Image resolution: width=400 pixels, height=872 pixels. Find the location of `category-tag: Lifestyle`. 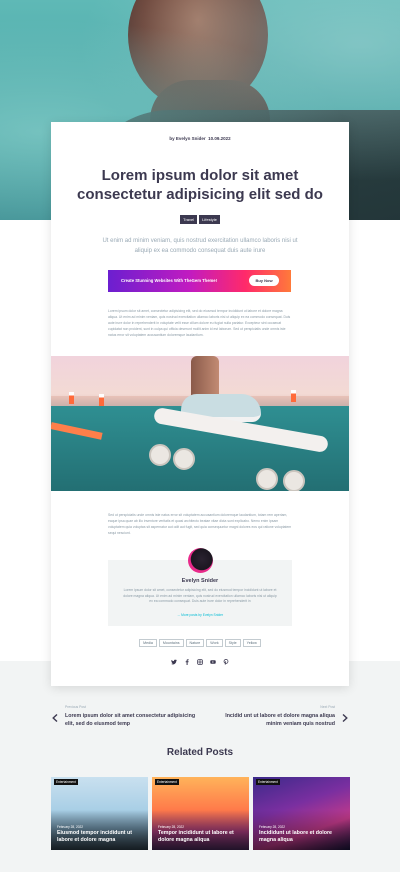

category-tag: Lifestyle is located at coordinates (209, 219).